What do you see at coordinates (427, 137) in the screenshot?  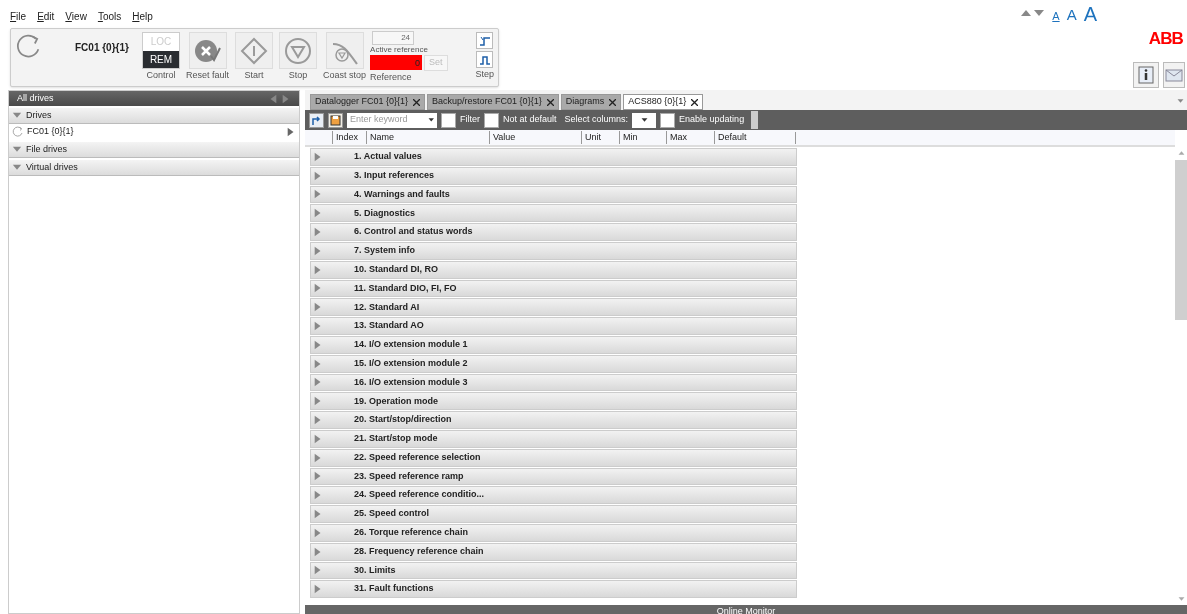 I see `column-header: Name` at bounding box center [427, 137].